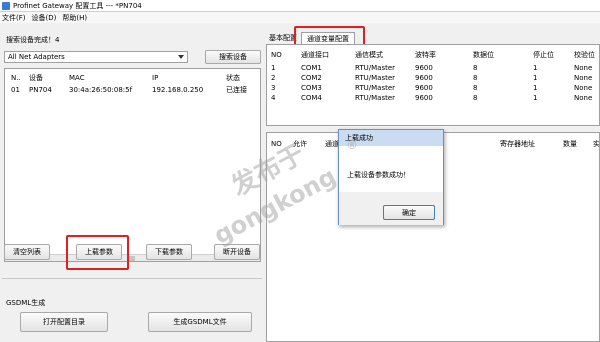 This screenshot has width=600, height=342. Describe the element at coordinates (378, 175) in the screenshot. I see `dialog-message: 上载设备参数成功！` at that location.